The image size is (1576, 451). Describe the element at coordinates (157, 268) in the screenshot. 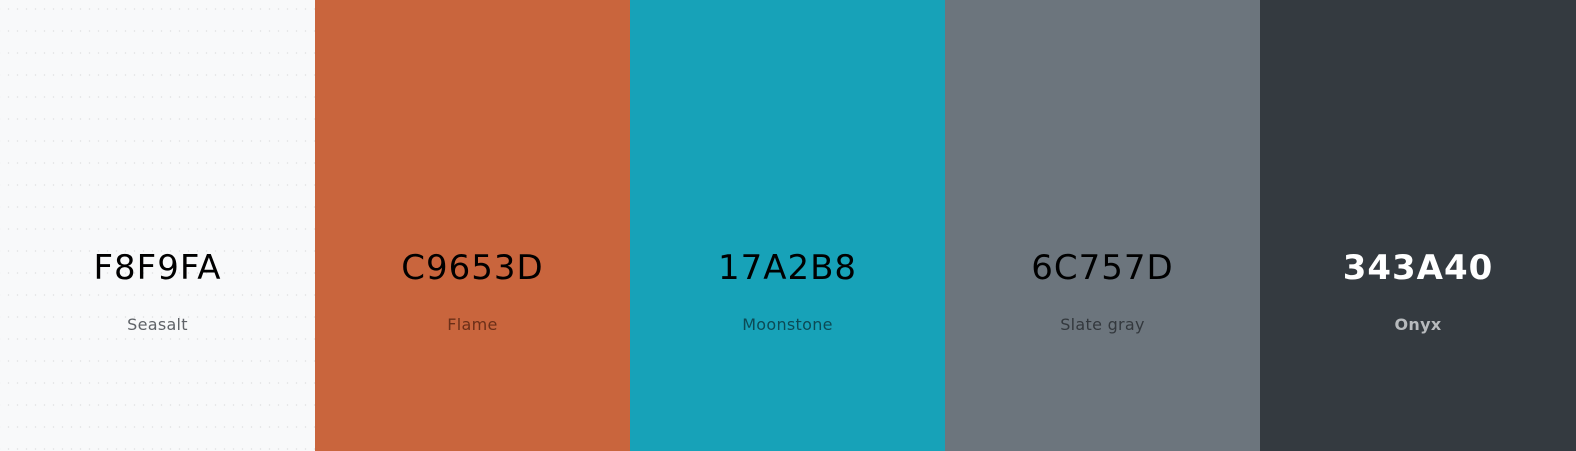

I see `swatch-hex-code: F8F9FA` at that location.